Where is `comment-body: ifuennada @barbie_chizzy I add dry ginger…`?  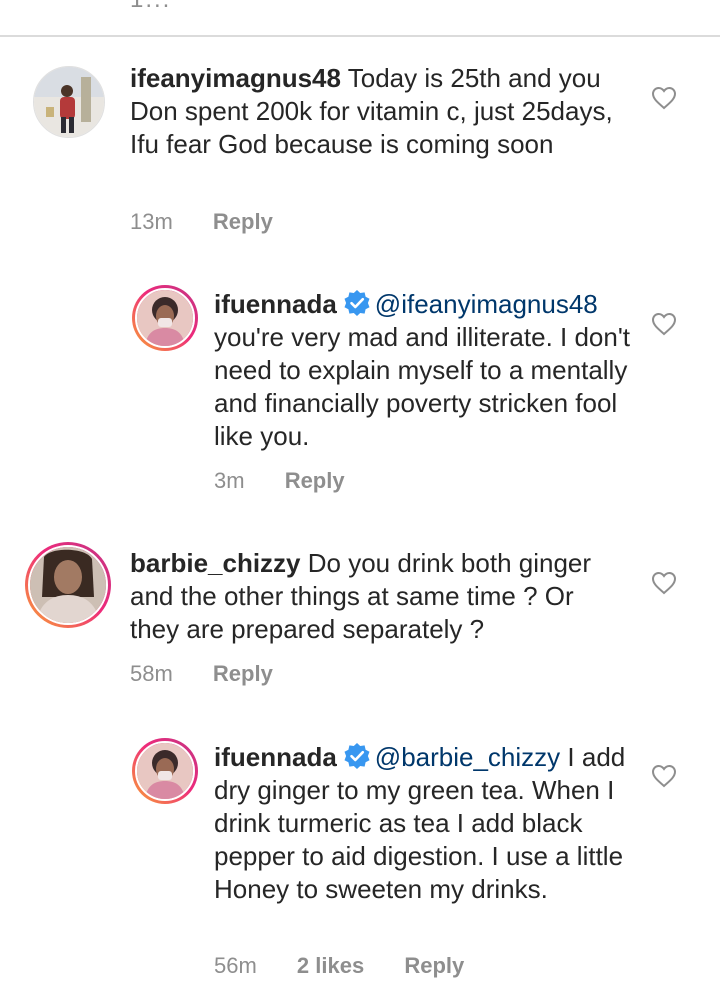 comment-body: ifuennada @barbie_chizzy I add dry ginger… is located at coordinates (424, 823).